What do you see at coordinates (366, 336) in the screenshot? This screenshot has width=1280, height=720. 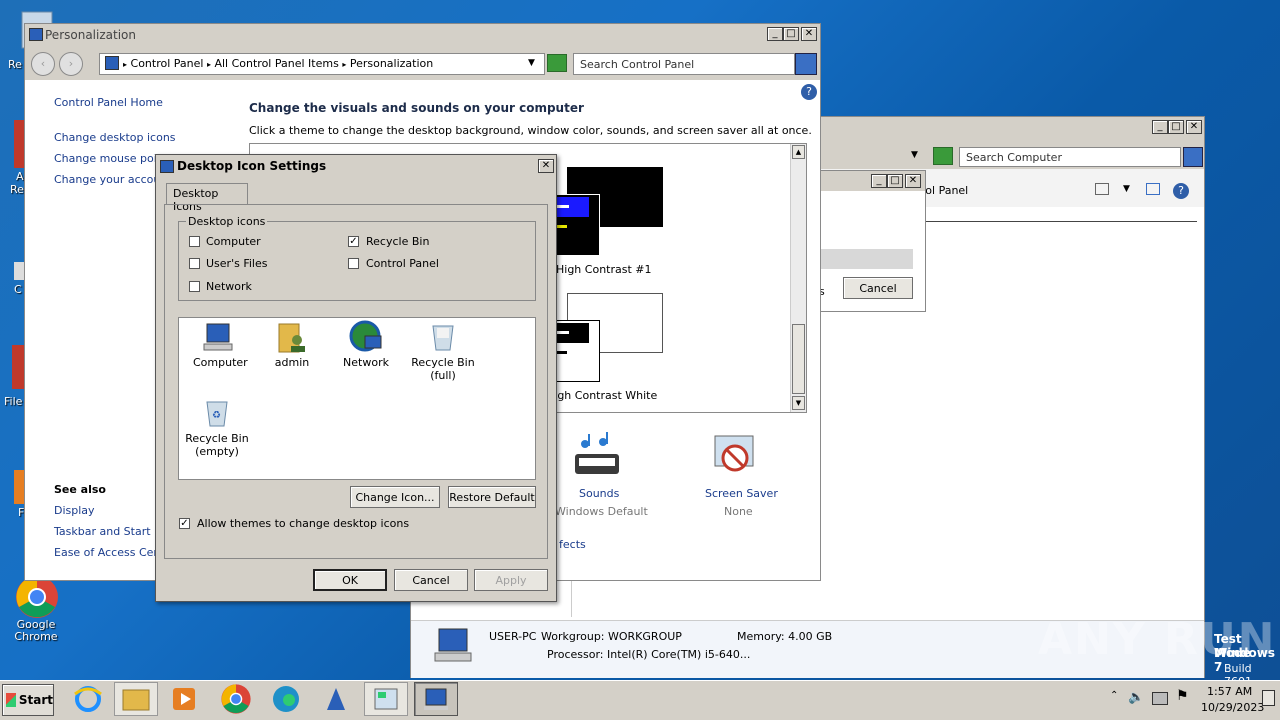 I see `network-icon` at bounding box center [366, 336].